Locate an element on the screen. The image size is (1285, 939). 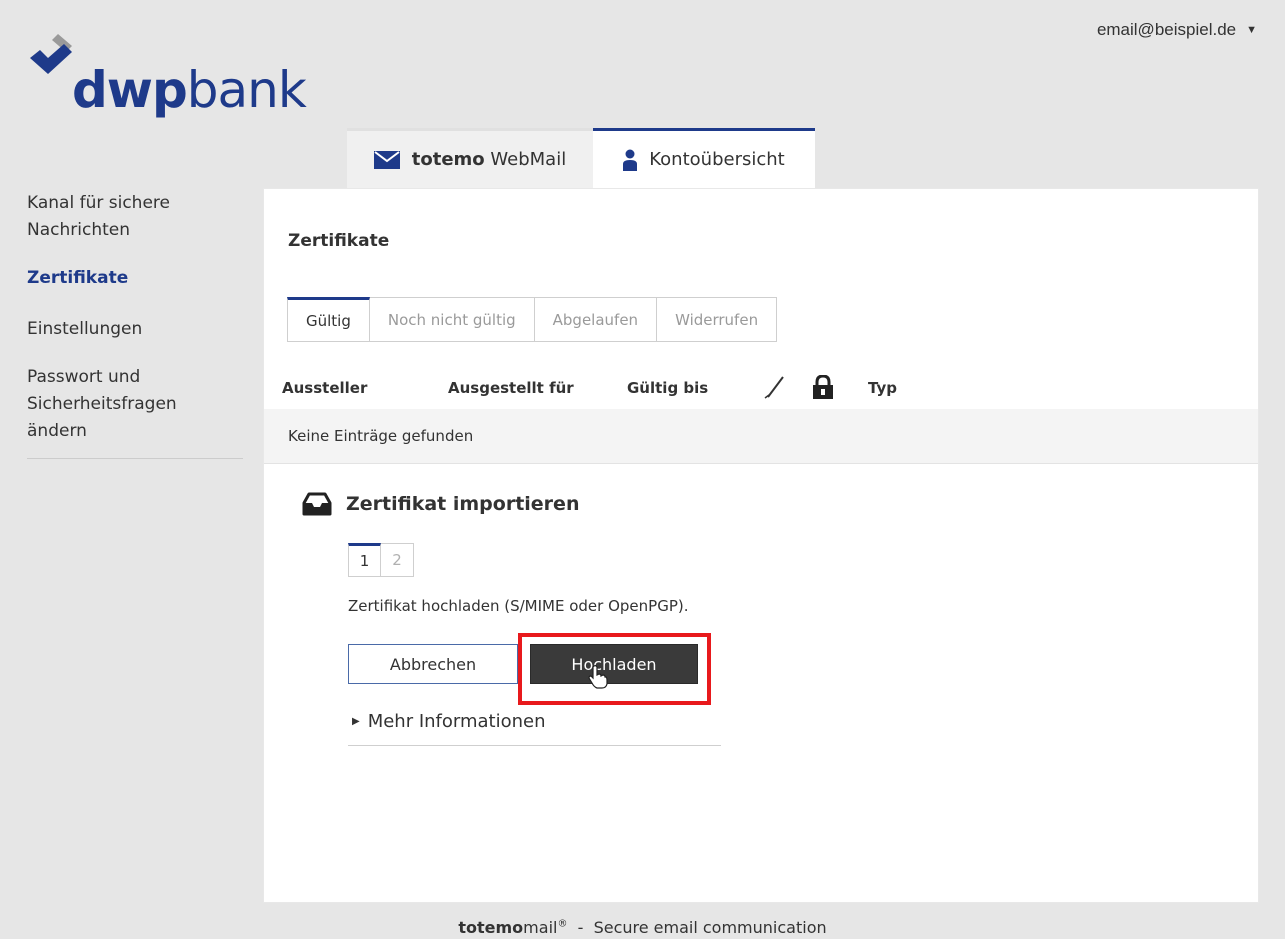
sidebar-item-label: Nachrichten is located at coordinates (78, 230).